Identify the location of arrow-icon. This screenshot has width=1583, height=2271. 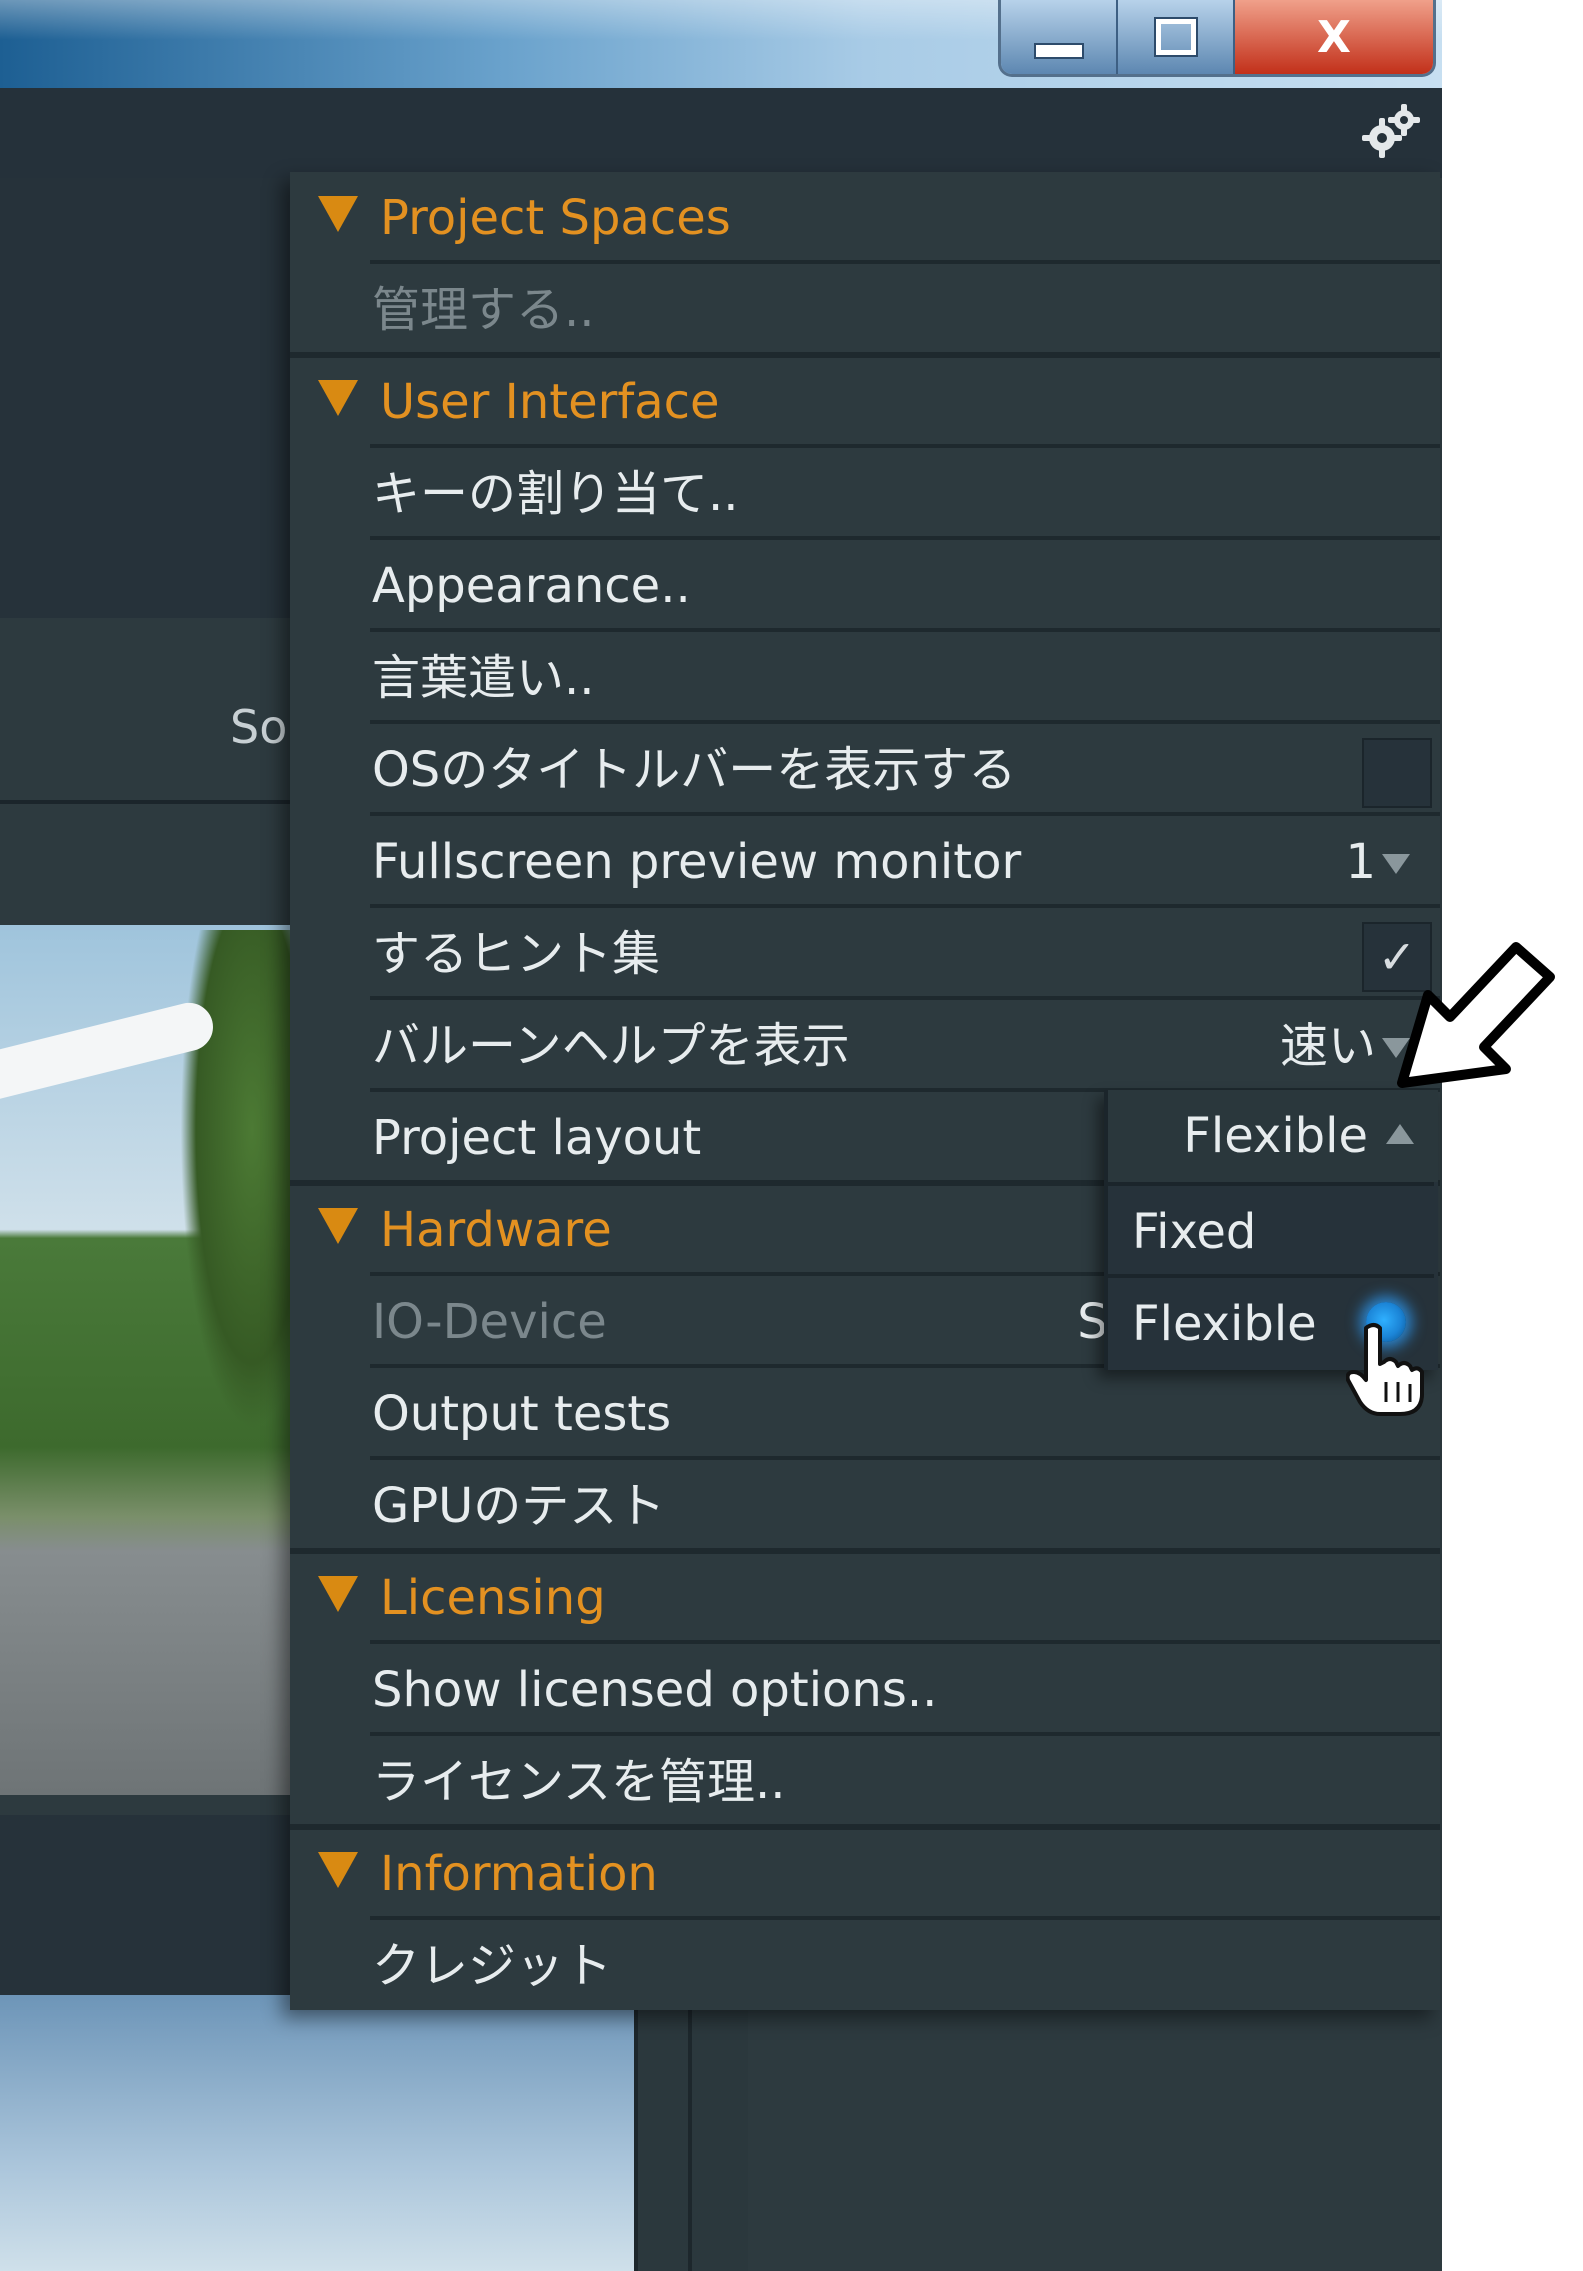
(1476, 1015).